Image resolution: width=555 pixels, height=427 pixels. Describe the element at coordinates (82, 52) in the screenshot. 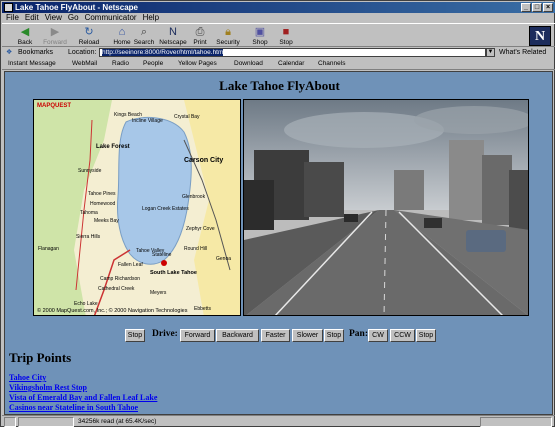

I see `location-label: Location:` at that location.